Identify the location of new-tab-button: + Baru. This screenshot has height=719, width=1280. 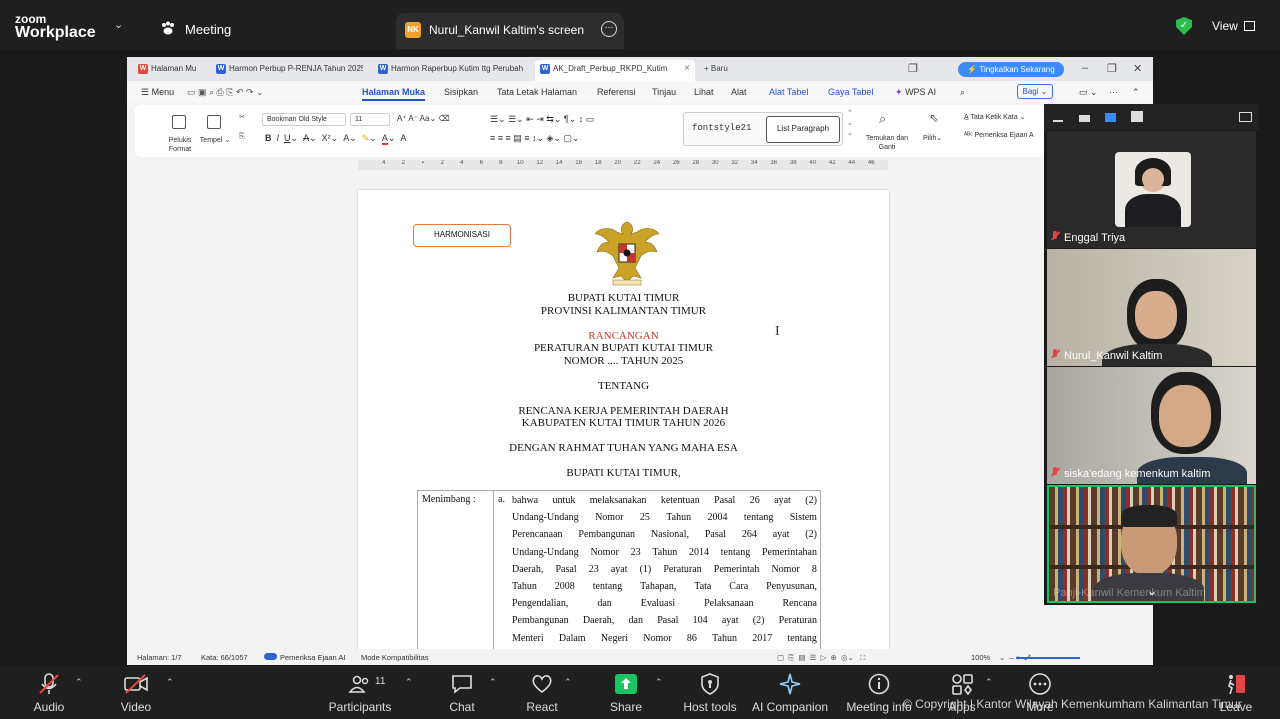
(716, 68).